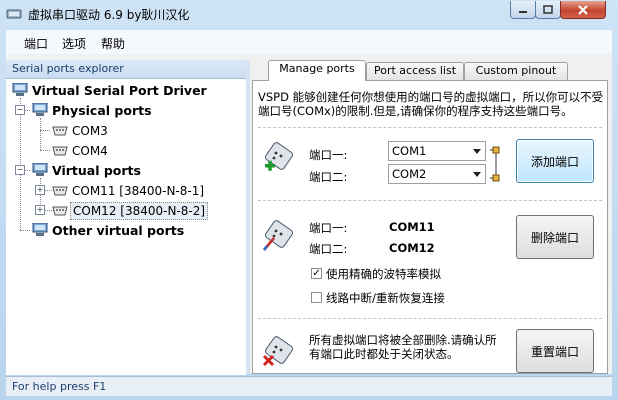  Describe the element at coordinates (139, 211) in the screenshot. I see `tree-item-com12: COM12 [38400-N-8-2]` at that location.